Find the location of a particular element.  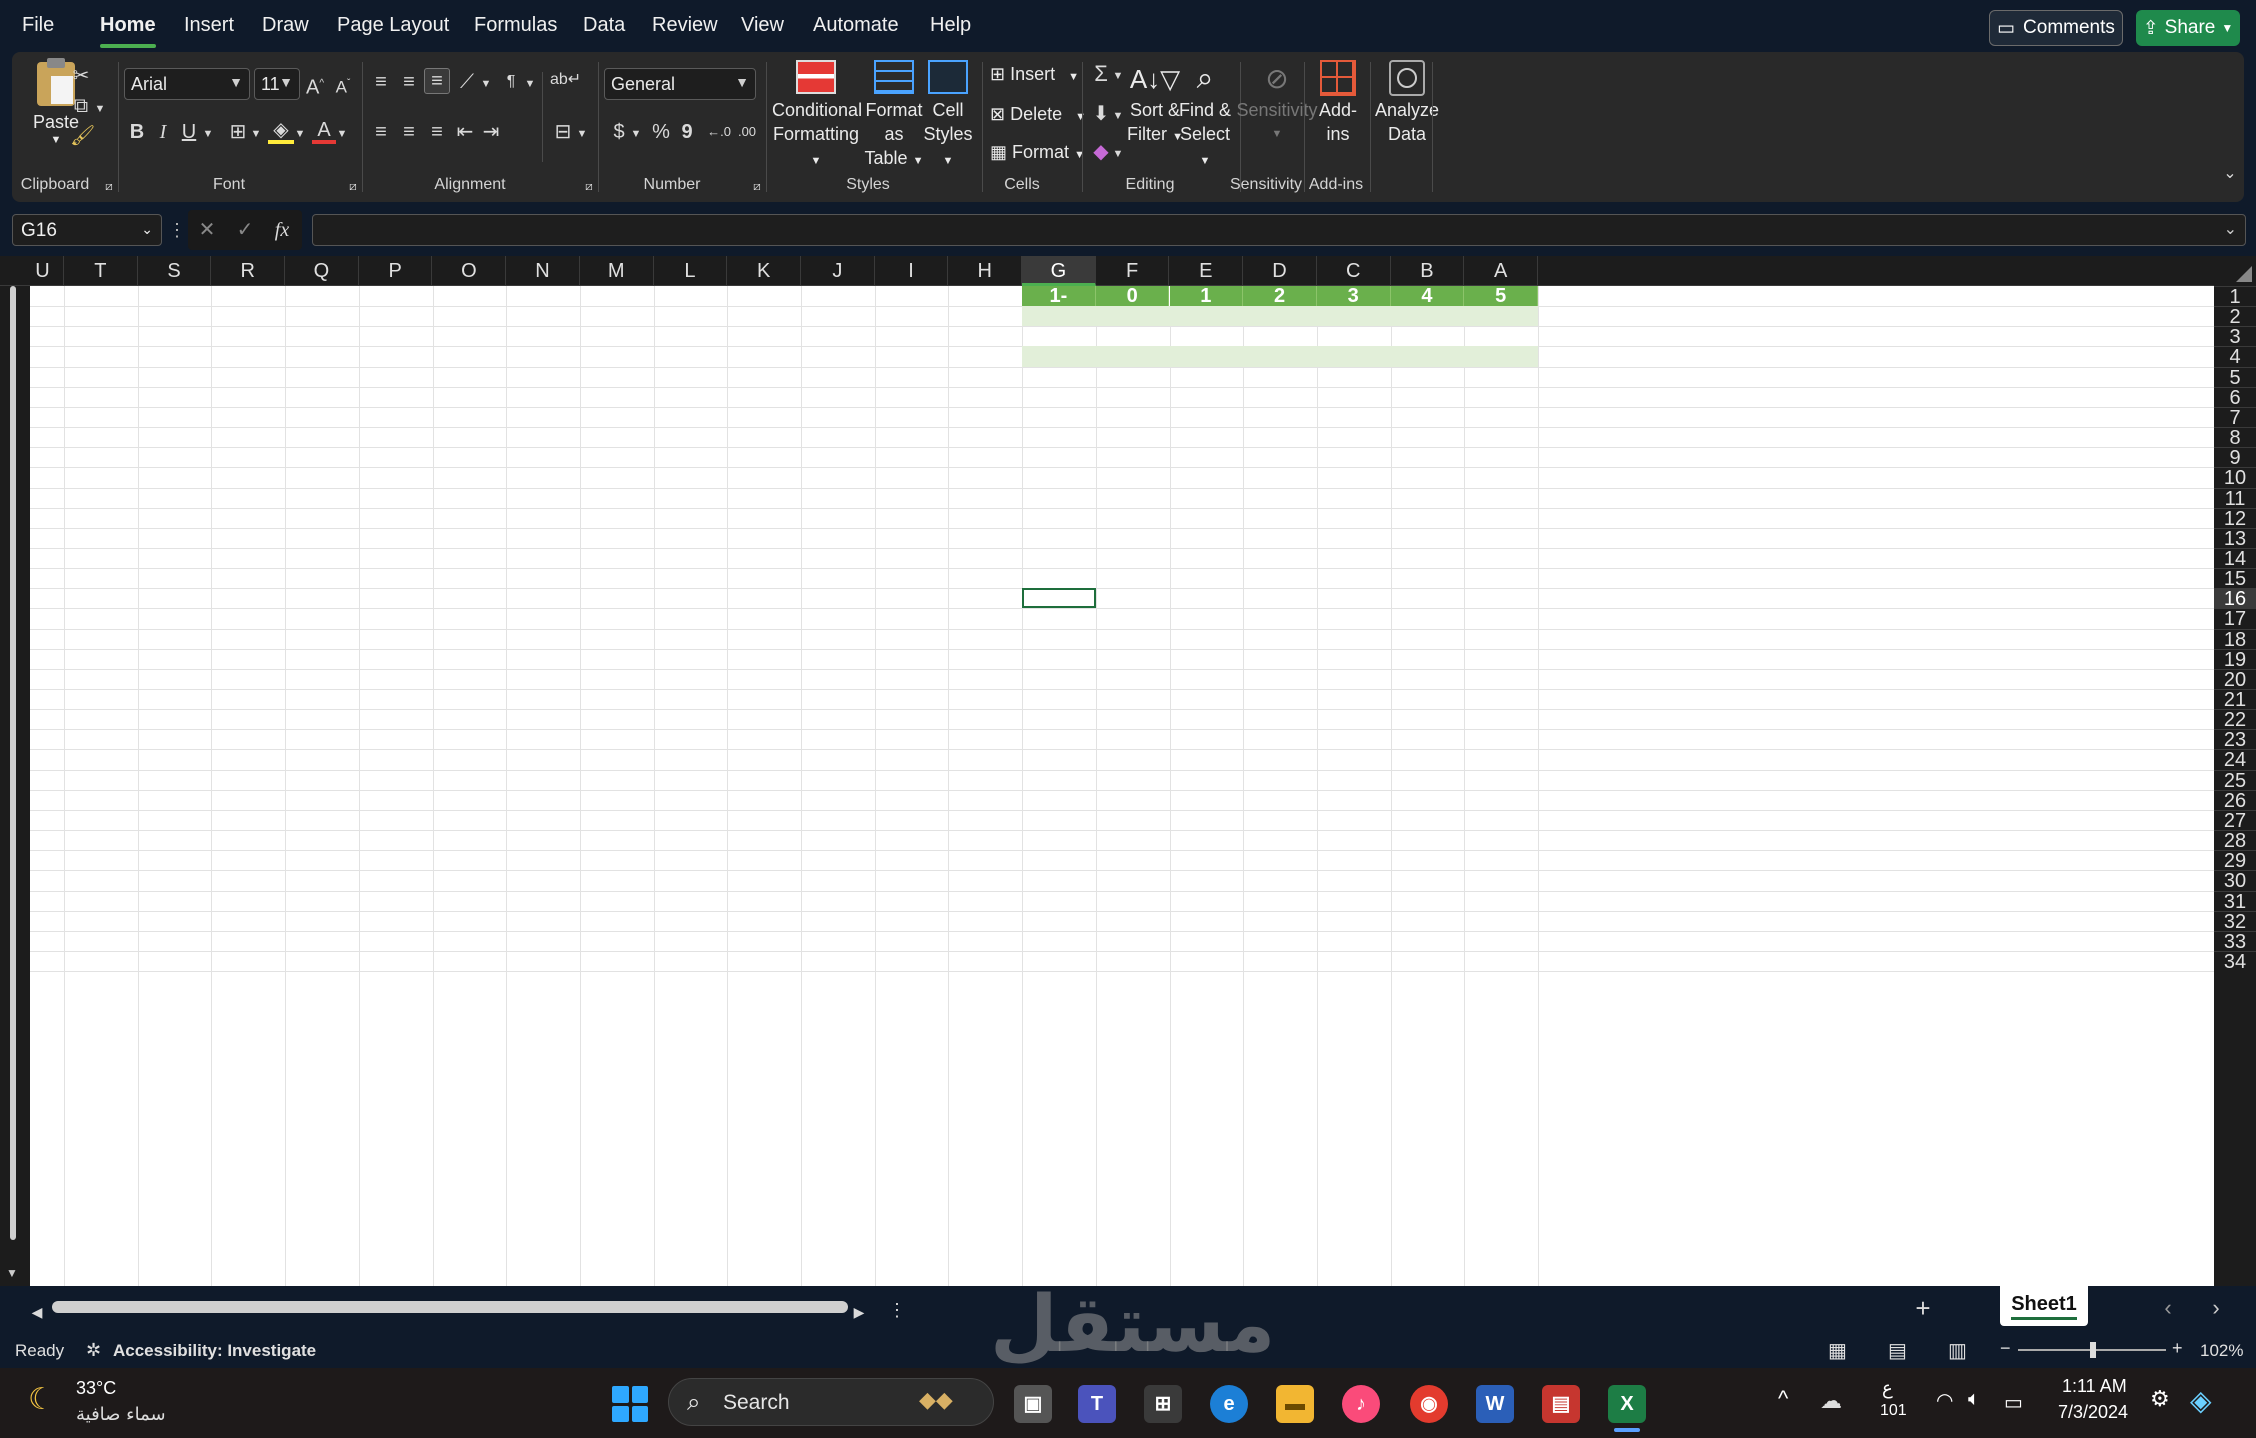

row-header-24: 24 is located at coordinates (2235, 760).